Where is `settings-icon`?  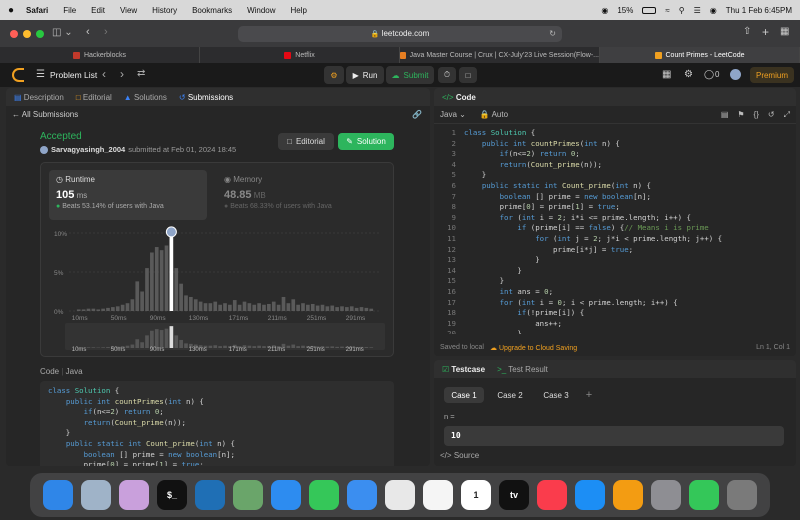
settings-icon is located at coordinates (666, 495).